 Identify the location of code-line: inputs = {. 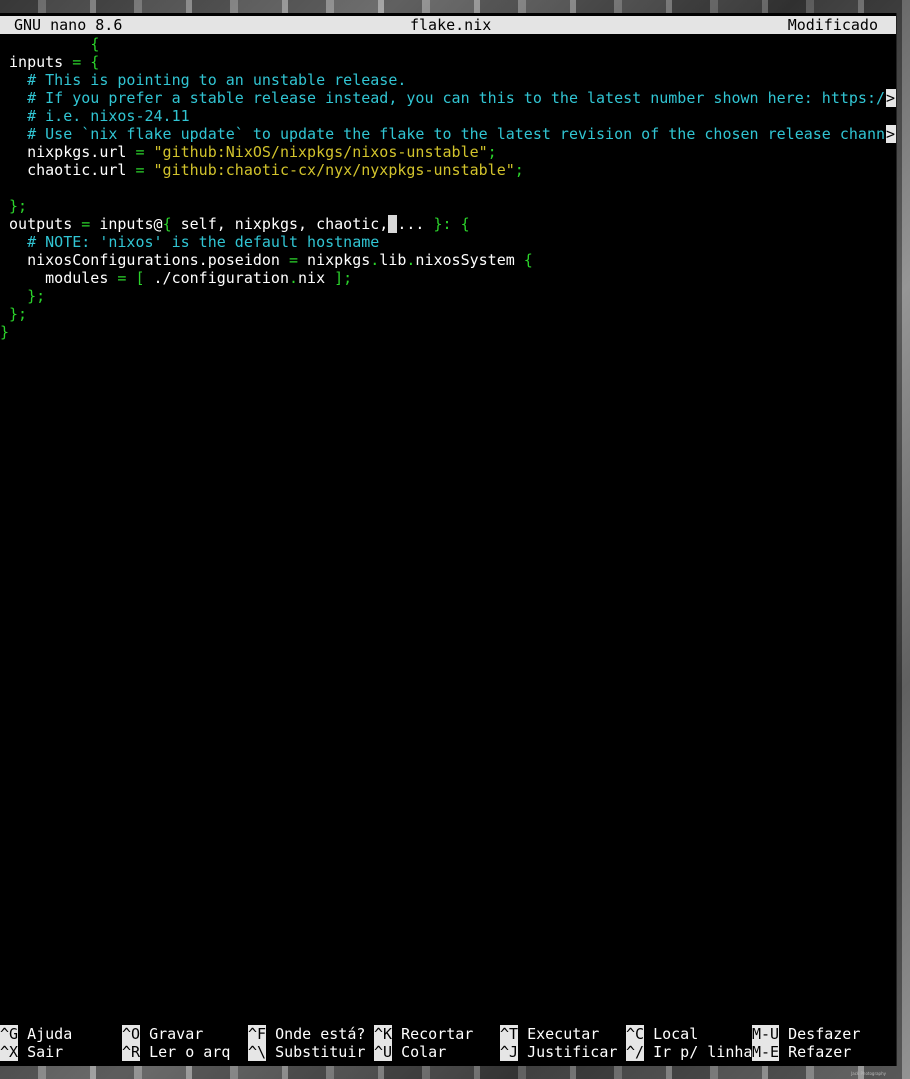
(49, 62).